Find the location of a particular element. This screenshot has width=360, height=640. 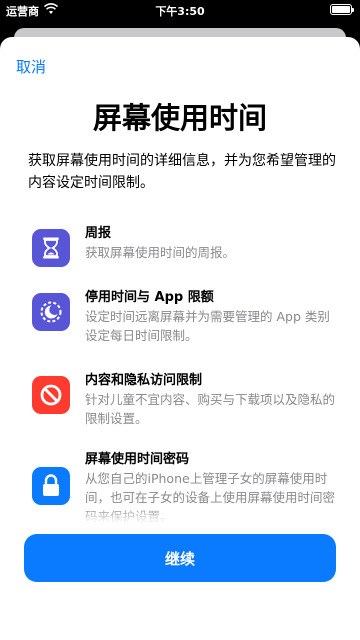

feature-title: 周报 is located at coordinates (98, 233).